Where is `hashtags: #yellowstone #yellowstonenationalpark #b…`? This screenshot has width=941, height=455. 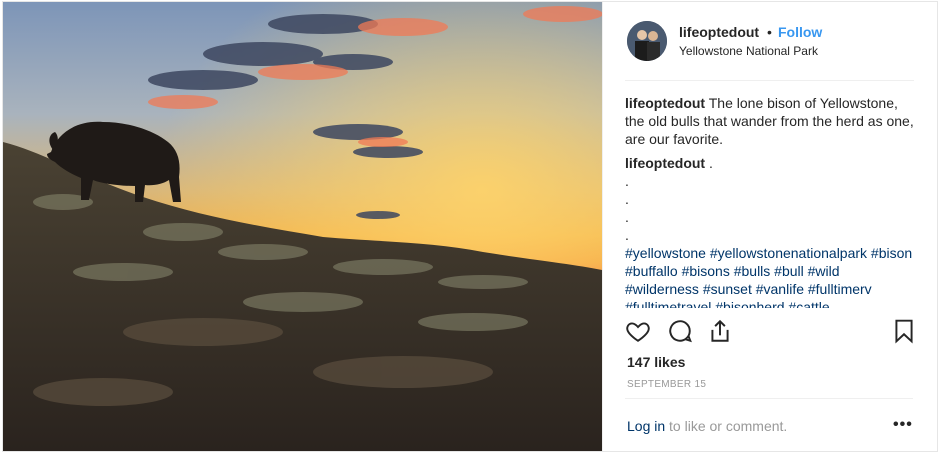
hashtags: #yellowstone #yellowstonenationalpark #b… is located at coordinates (770, 276).